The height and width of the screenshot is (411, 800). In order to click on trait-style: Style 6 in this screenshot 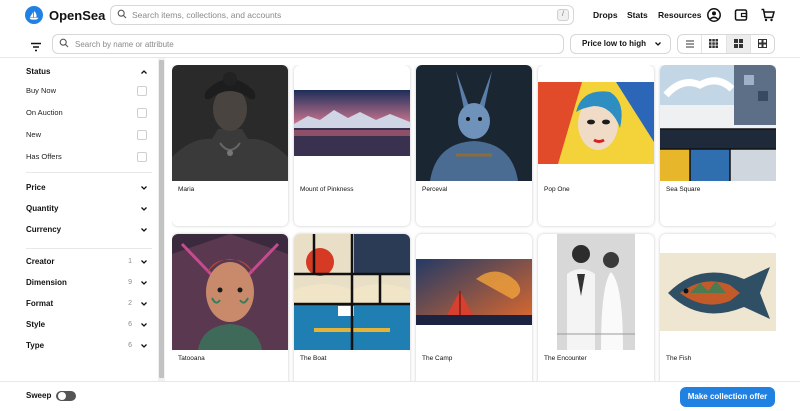, I will do `click(87, 325)`.